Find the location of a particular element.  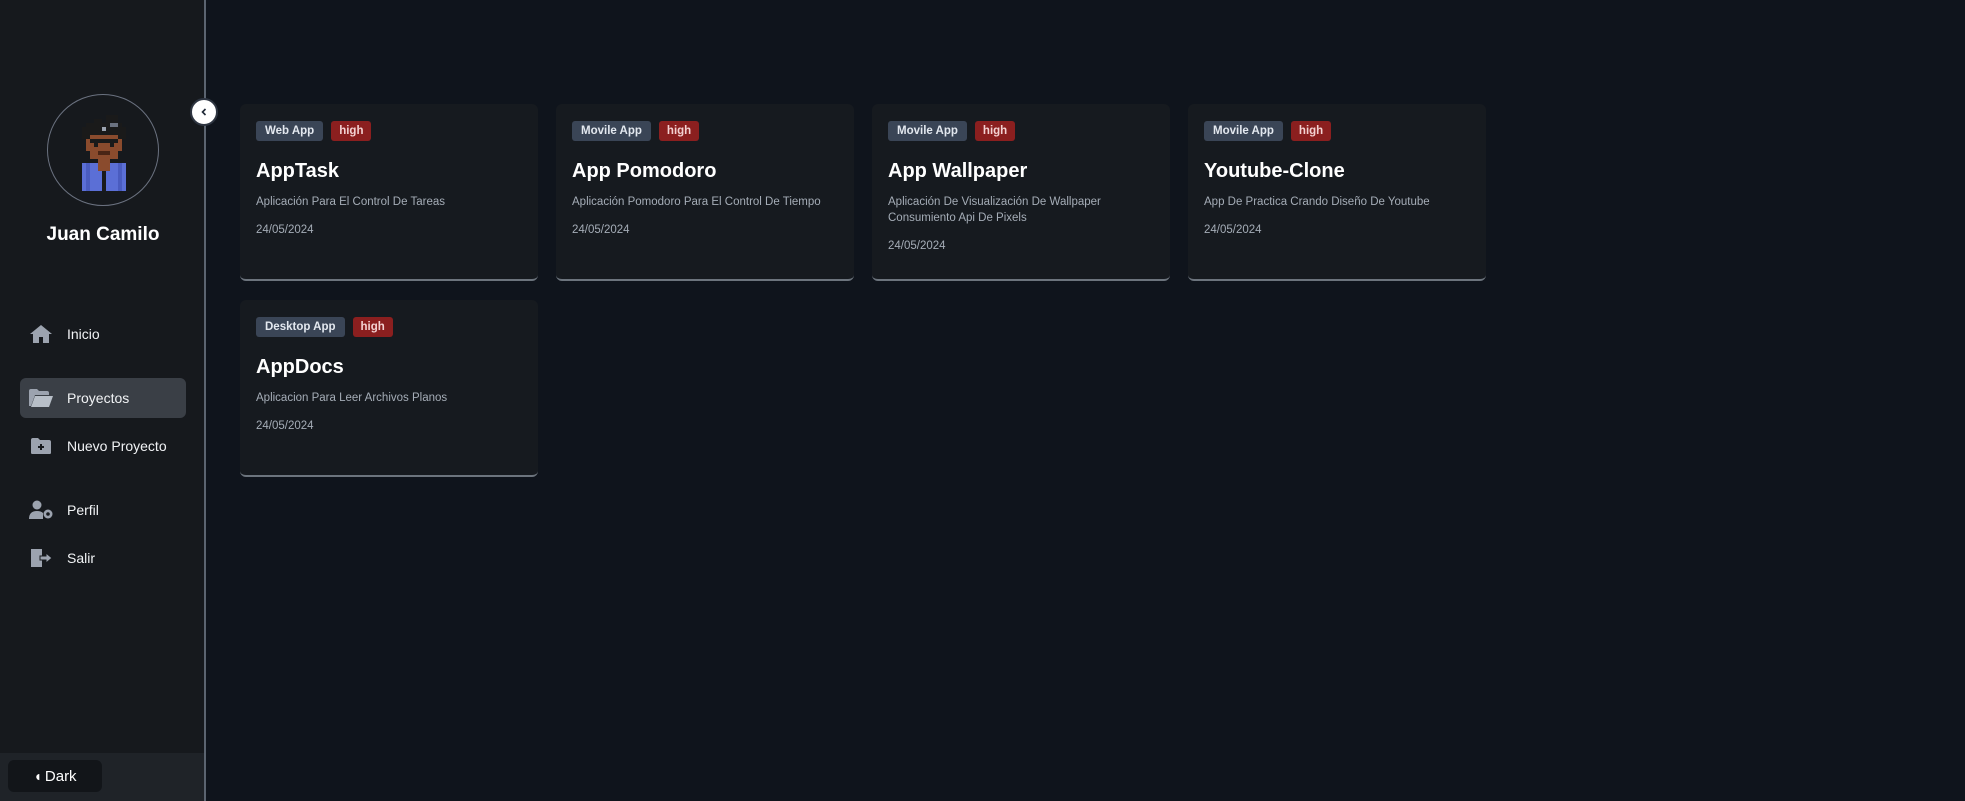

project-title: AppDocs is located at coordinates (300, 367).